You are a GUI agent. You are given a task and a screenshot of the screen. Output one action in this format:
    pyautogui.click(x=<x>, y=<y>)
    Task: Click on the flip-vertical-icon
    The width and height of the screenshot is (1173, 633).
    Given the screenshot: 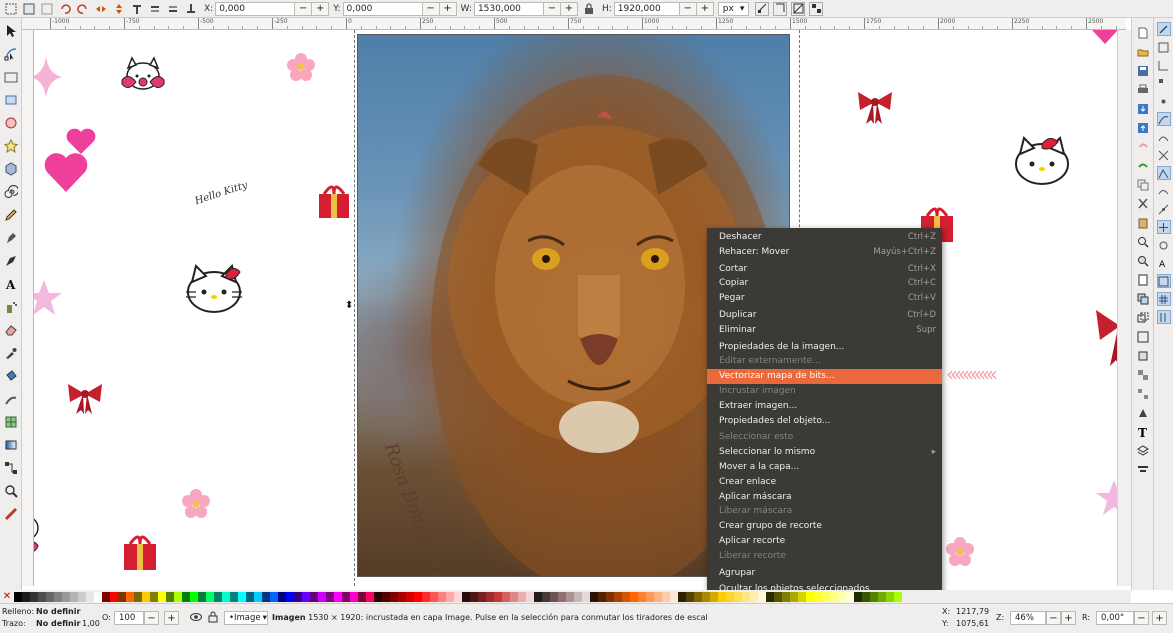 What is the action you would take?
    pyautogui.click(x=119, y=9)
    